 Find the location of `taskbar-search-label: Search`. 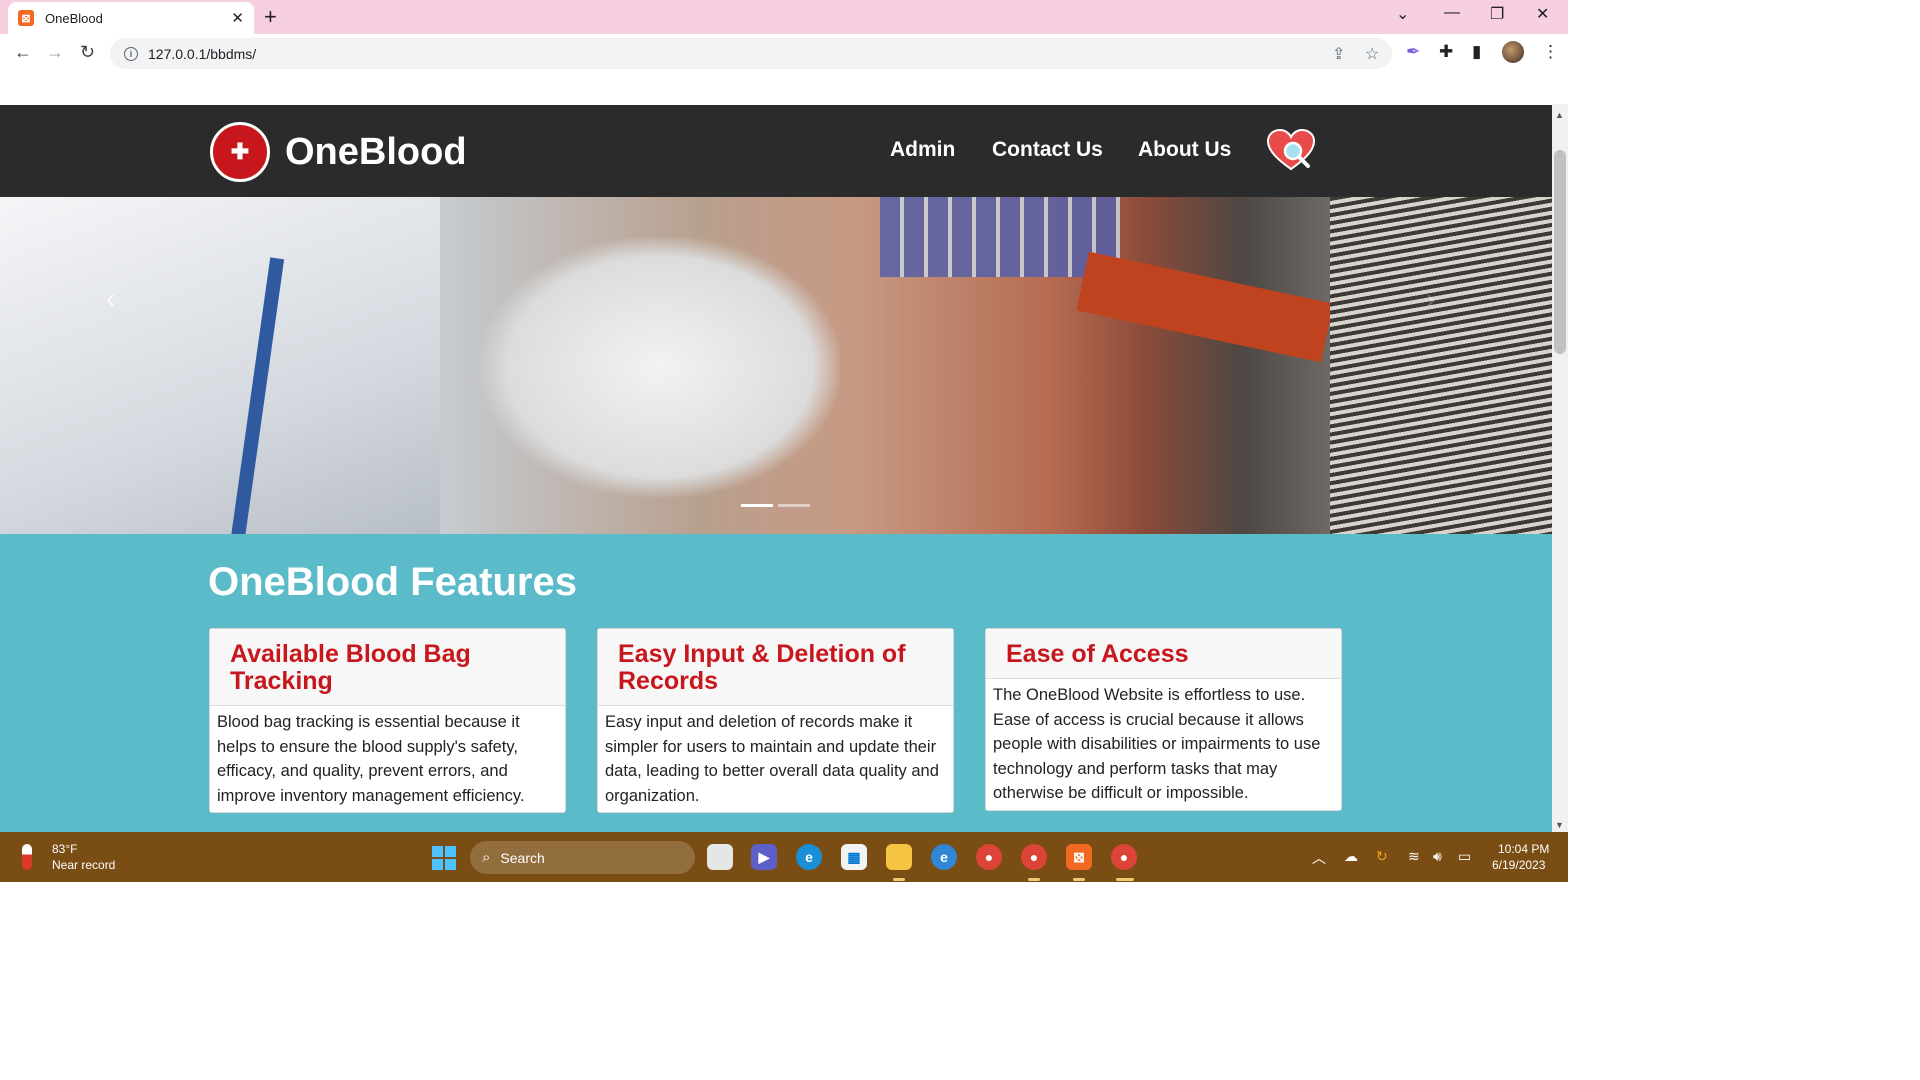

taskbar-search-label: Search is located at coordinates (522, 857).